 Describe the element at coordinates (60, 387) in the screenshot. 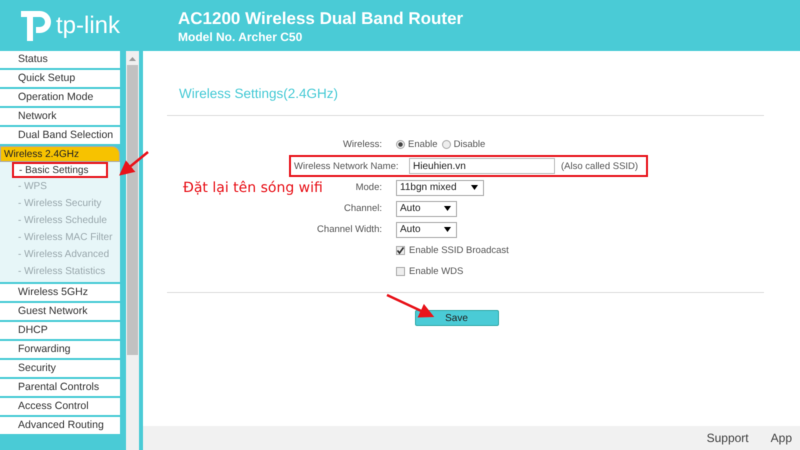

I see `menu-item: Parental Controls` at that location.